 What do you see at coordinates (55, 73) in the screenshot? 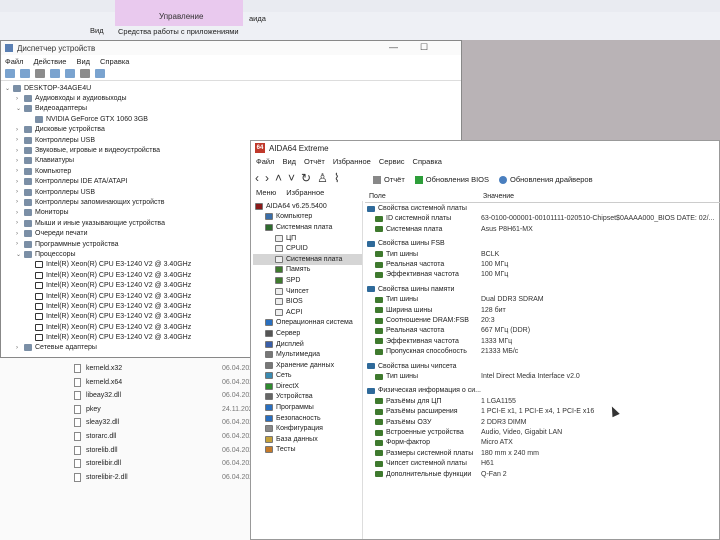
I see `properties-icon` at bounding box center [55, 73].